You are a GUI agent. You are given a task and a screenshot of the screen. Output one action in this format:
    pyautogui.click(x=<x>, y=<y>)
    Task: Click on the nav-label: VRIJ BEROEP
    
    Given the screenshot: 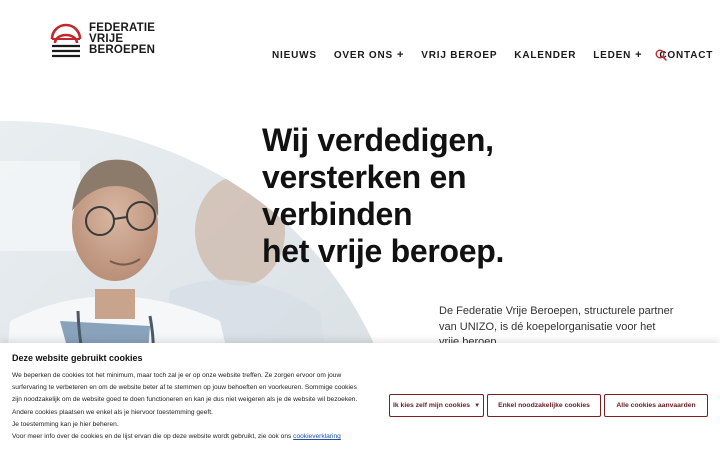 What is the action you would take?
    pyautogui.click(x=459, y=55)
    